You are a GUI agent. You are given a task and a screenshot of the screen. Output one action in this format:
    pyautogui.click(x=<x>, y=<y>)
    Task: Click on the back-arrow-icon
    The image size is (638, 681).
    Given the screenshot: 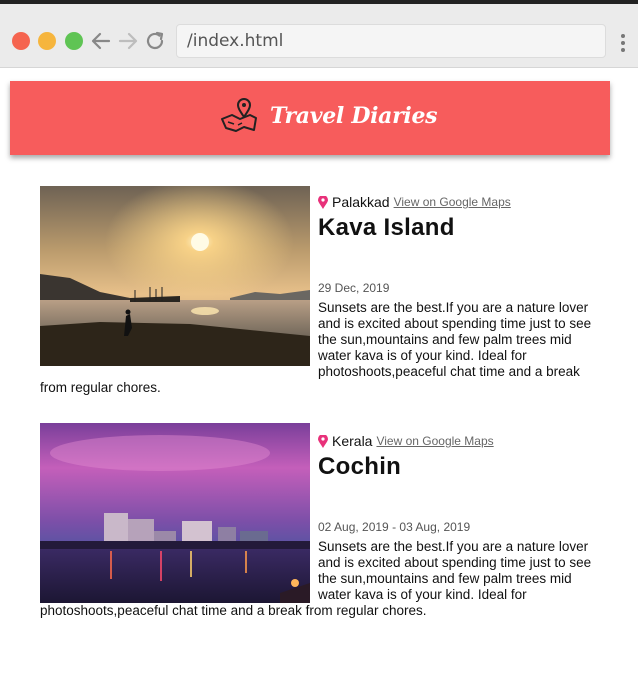 What is the action you would take?
    pyautogui.click(x=101, y=41)
    